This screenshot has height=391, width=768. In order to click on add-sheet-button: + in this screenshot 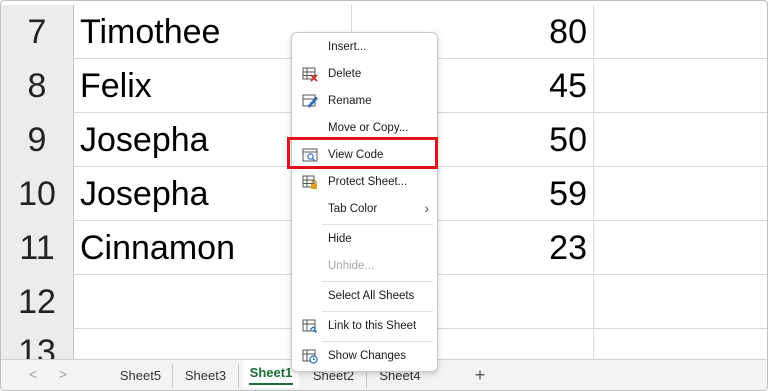, I will do `click(480, 375)`.